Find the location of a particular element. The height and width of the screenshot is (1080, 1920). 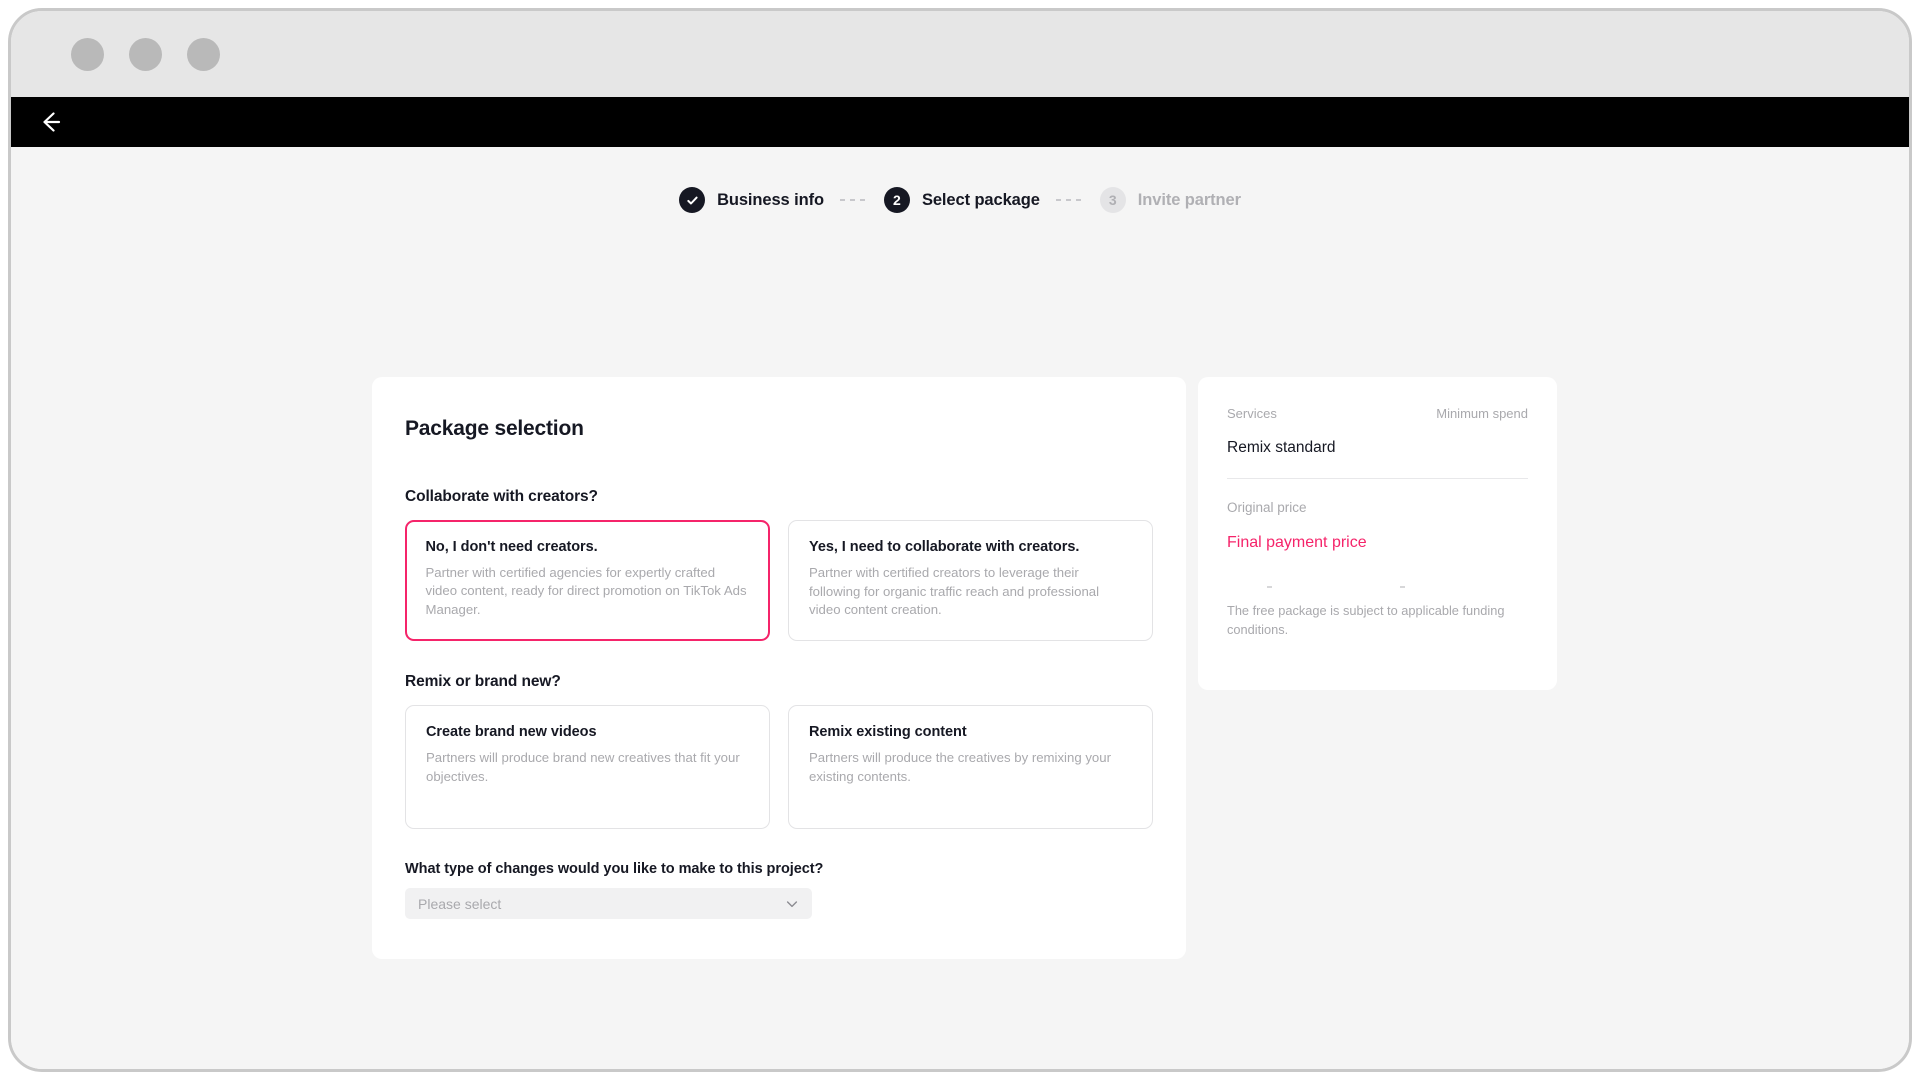

step-1-check-icon is located at coordinates (692, 200).